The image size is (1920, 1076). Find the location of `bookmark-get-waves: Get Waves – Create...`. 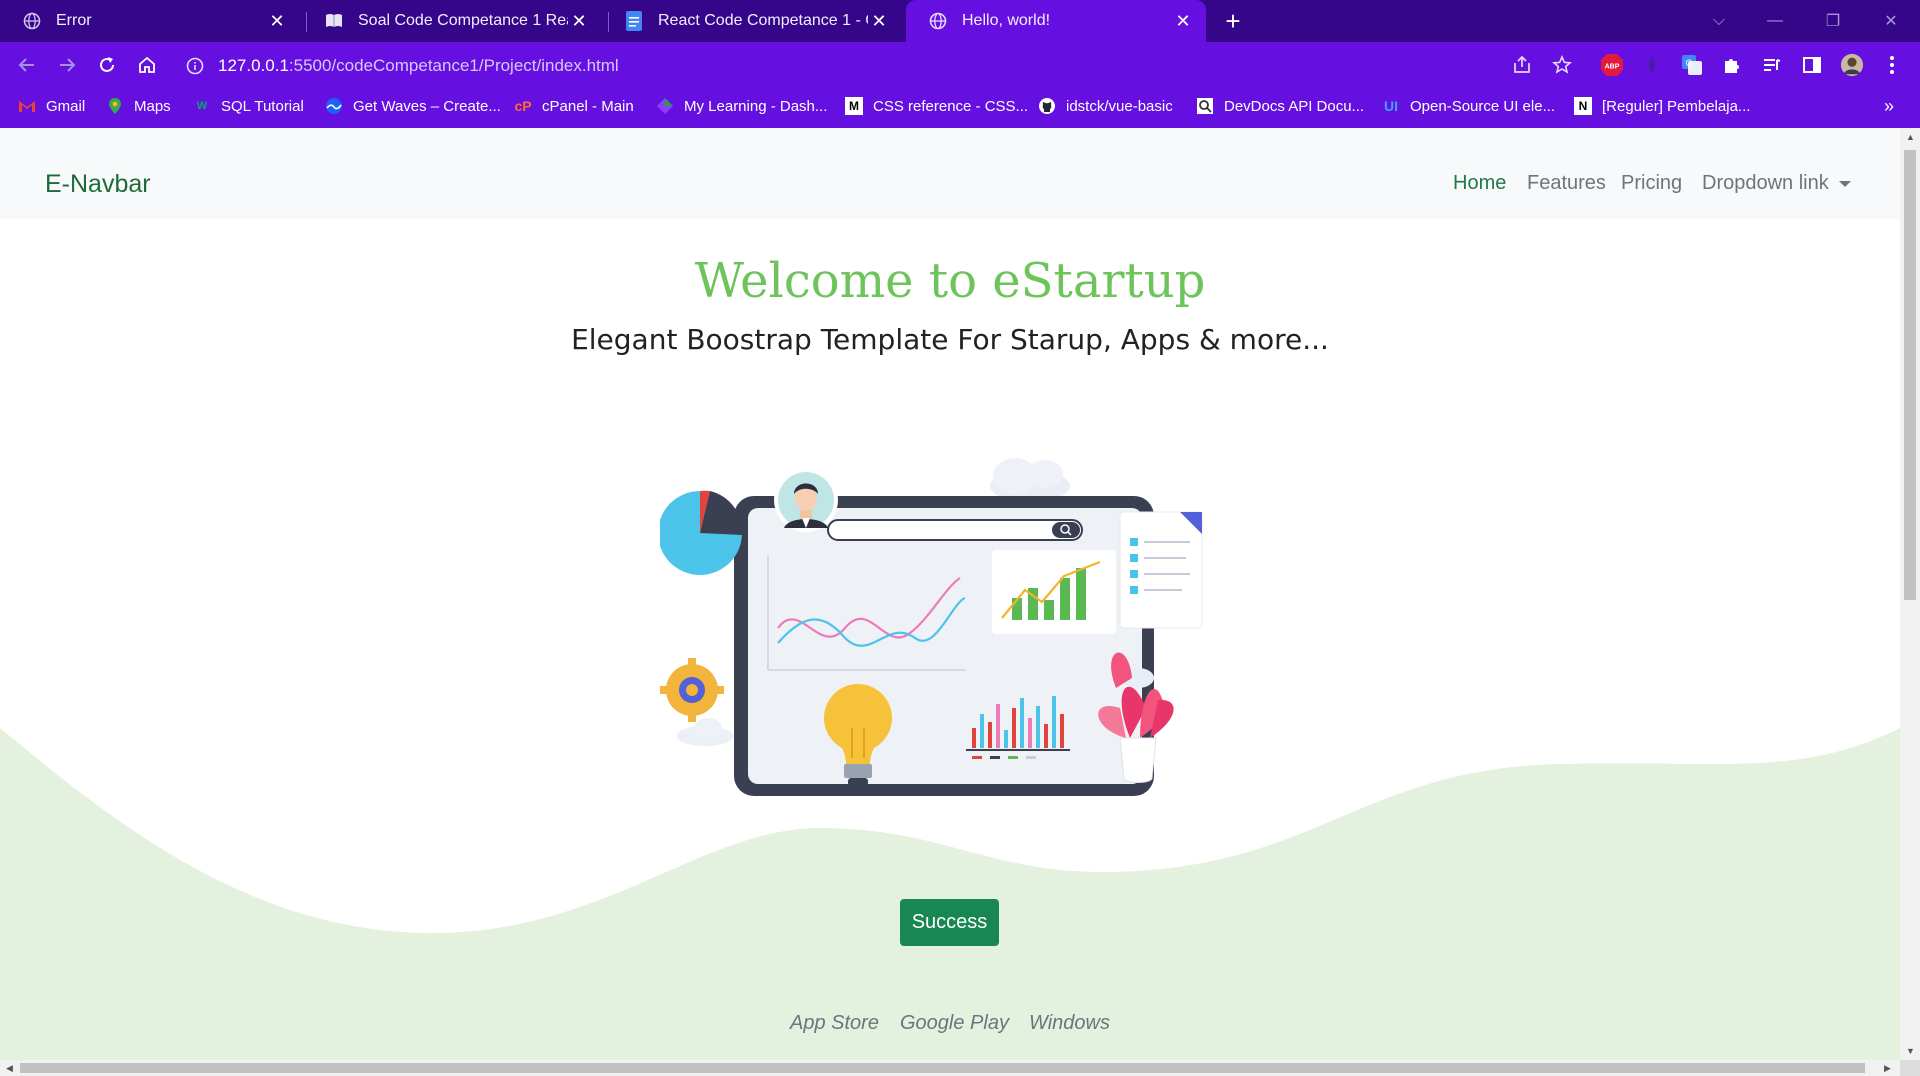

bookmark-get-waves: Get Waves – Create... is located at coordinates (413, 106).